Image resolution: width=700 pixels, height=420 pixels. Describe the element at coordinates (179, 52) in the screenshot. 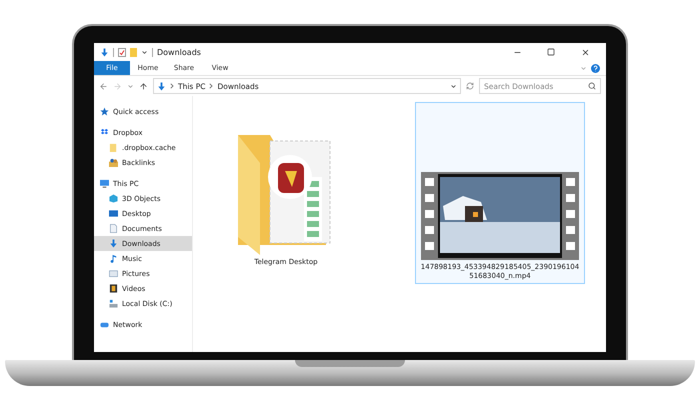

I see `window-title: Downloads` at that location.